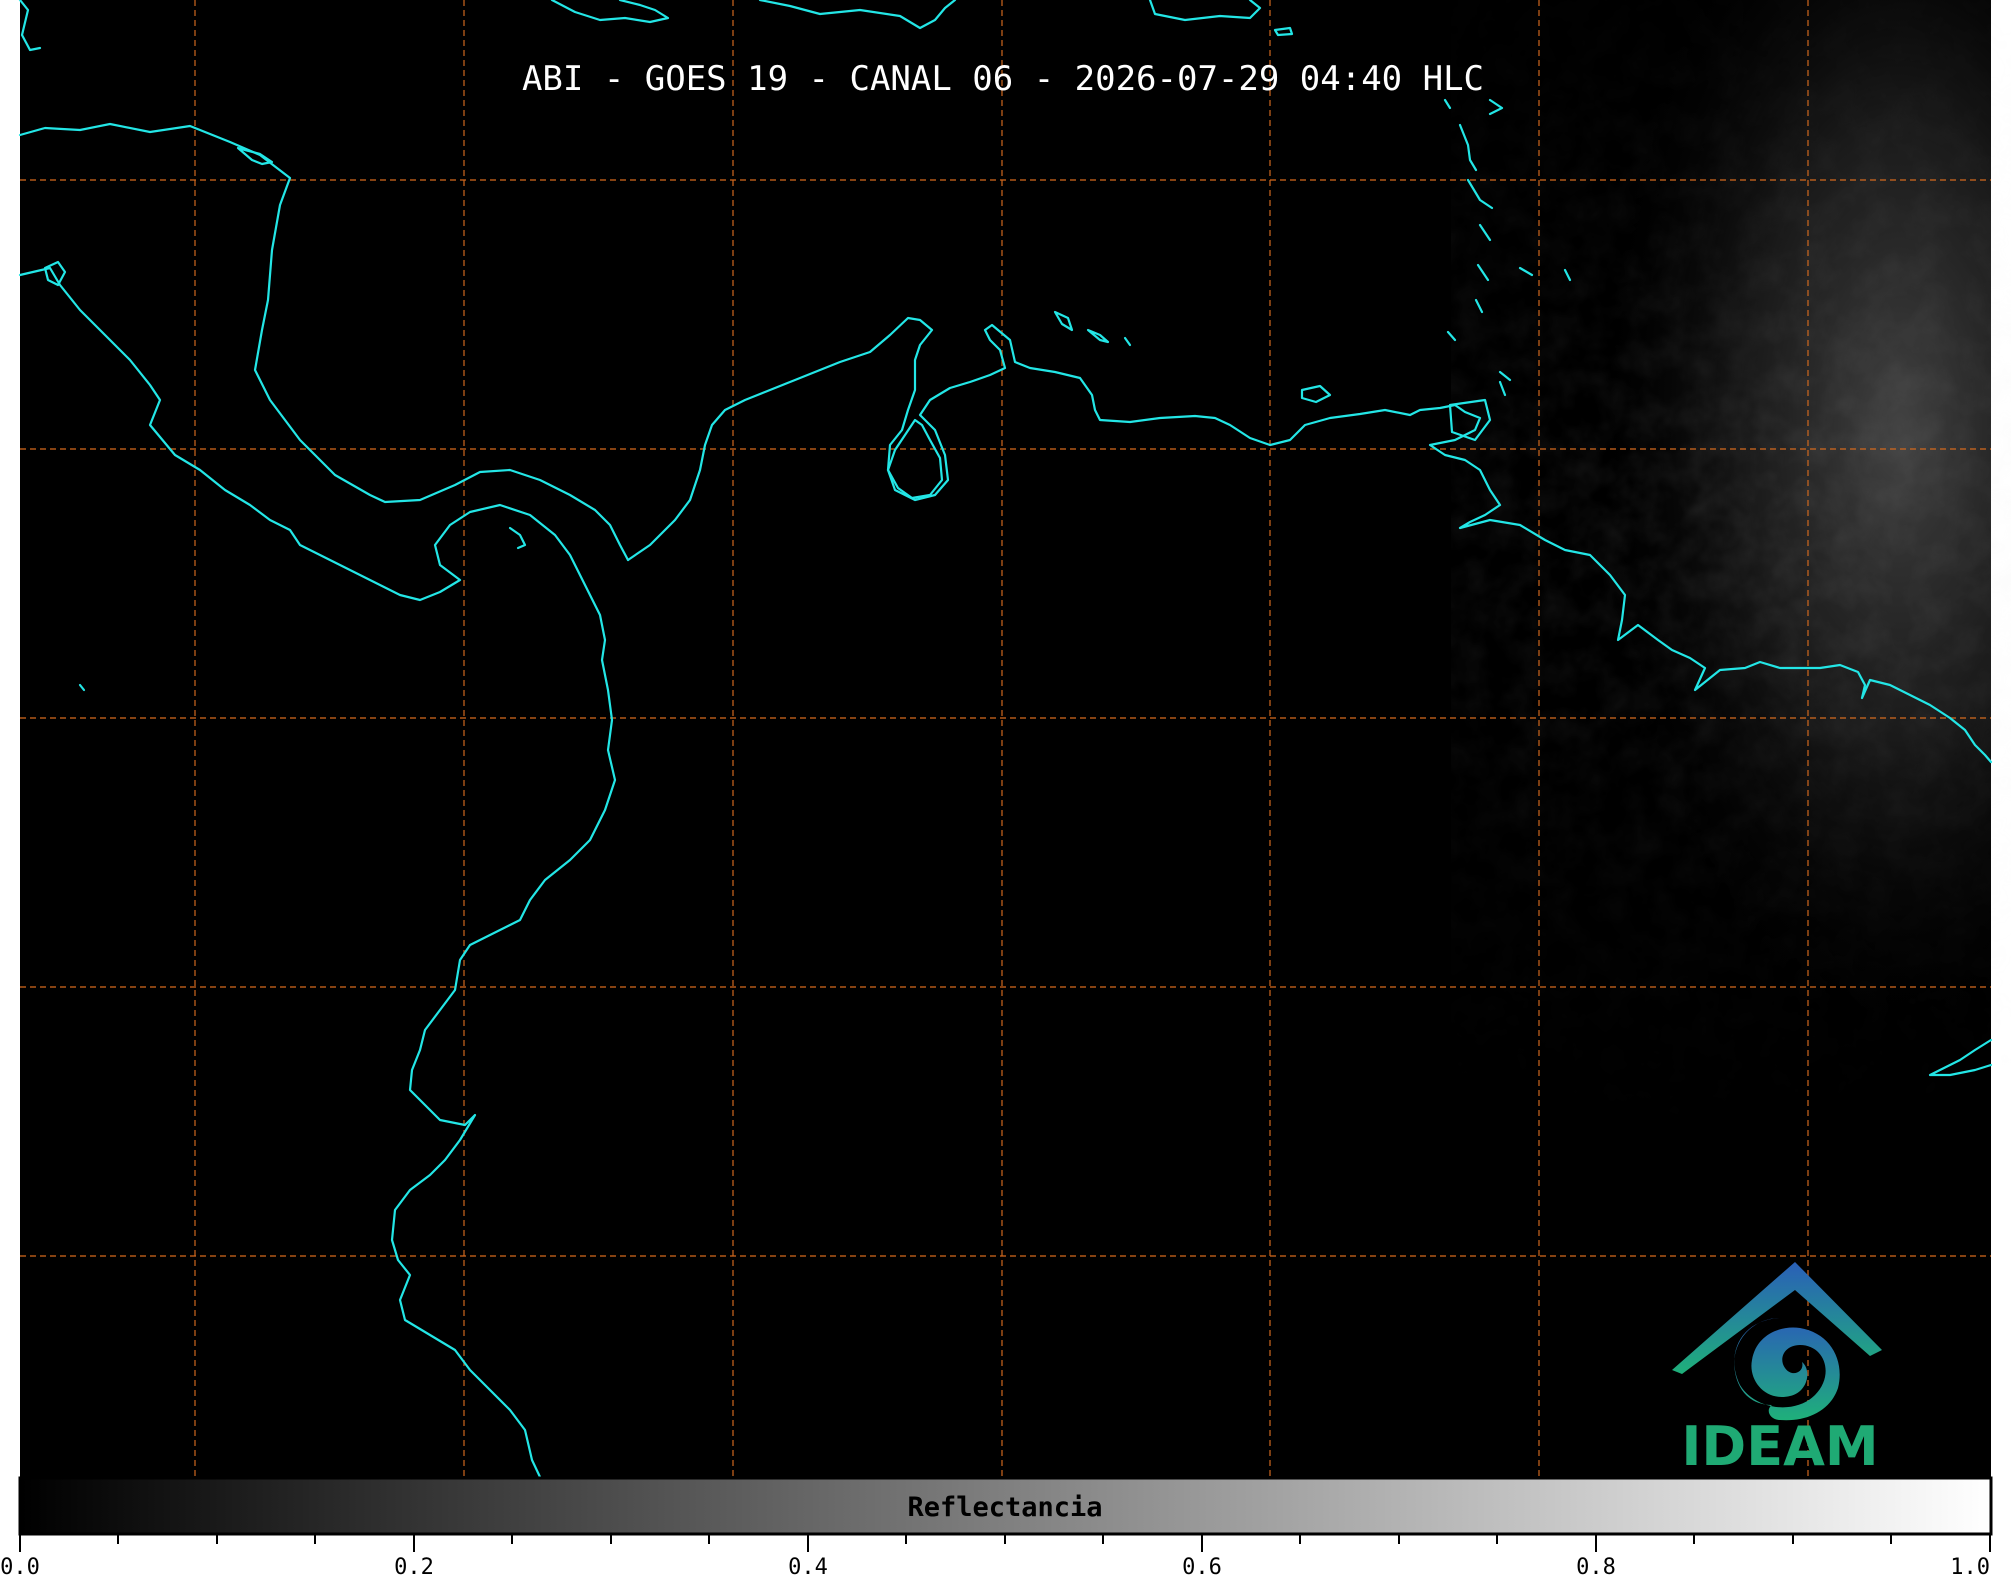  What do you see at coordinates (1596, 1566) in the screenshot?
I see `colorbar-tick-label: 0.8` at bounding box center [1596, 1566].